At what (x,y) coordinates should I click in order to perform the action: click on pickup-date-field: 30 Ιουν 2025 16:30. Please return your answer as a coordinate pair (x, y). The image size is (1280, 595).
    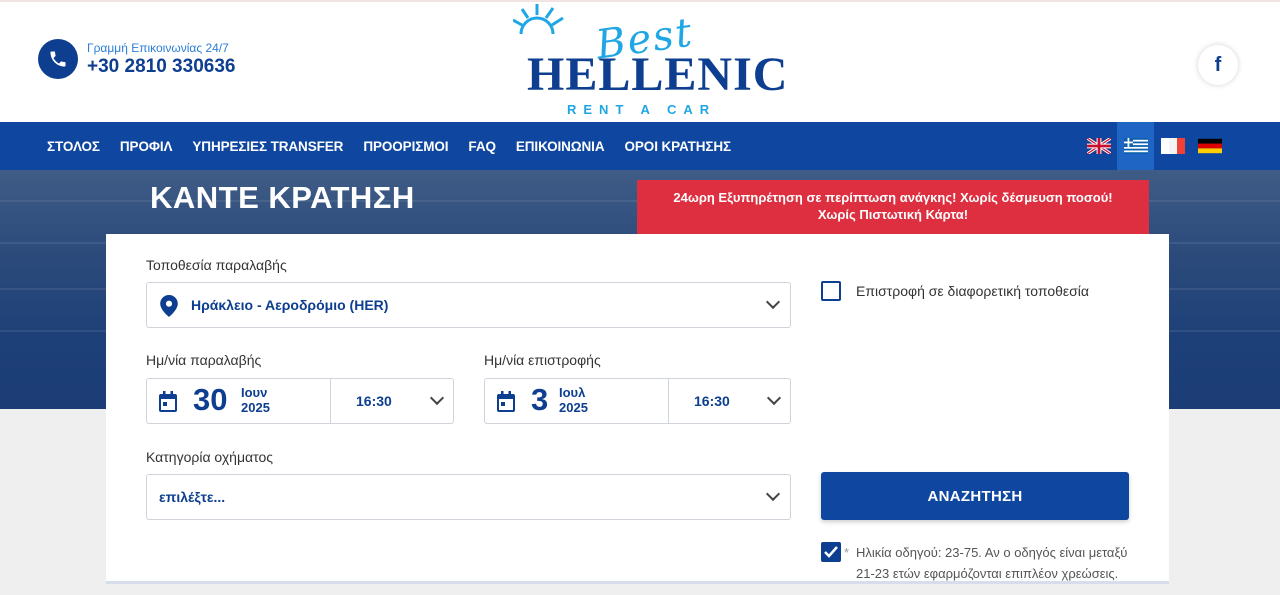
    Looking at the image, I should click on (300, 401).